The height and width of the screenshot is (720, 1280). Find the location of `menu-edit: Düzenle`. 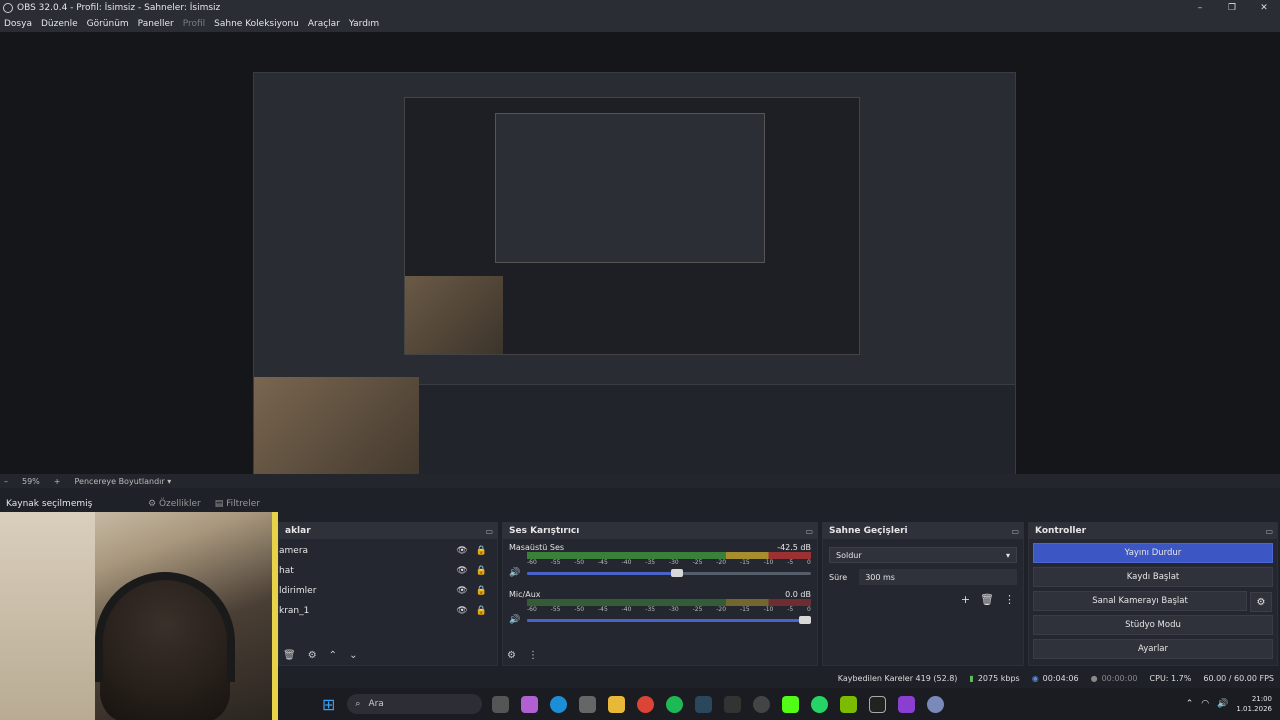

menu-edit: Düzenle is located at coordinates (59, 24).